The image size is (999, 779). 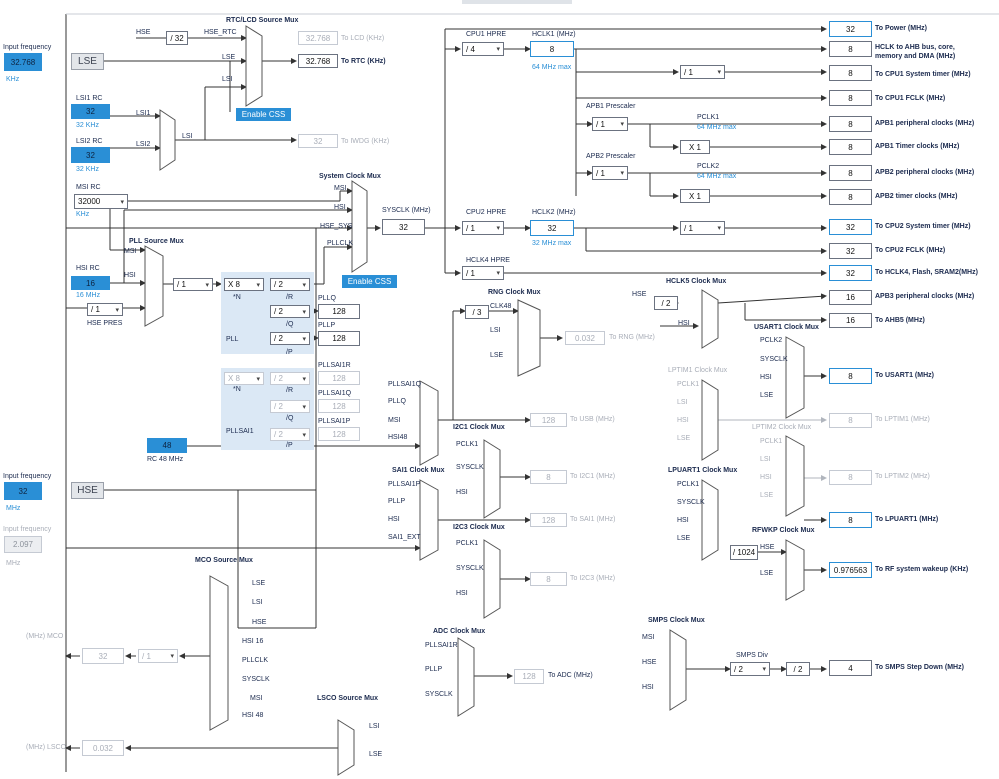 What do you see at coordinates (850, 668) in the screenshot?
I see `smps-value: 4` at bounding box center [850, 668].